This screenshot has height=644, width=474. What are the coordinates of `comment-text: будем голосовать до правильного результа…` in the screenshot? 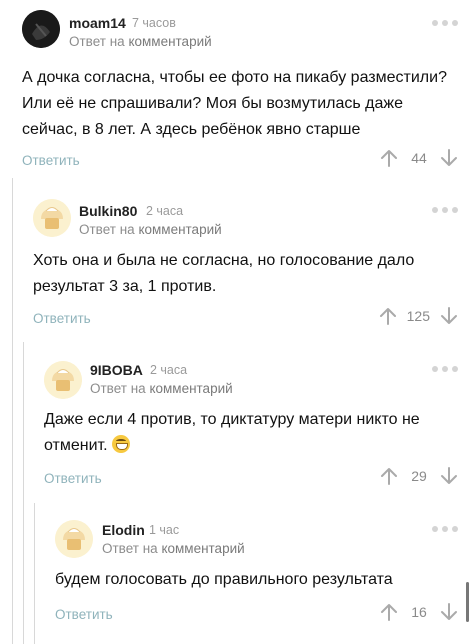 It's located at (224, 579).